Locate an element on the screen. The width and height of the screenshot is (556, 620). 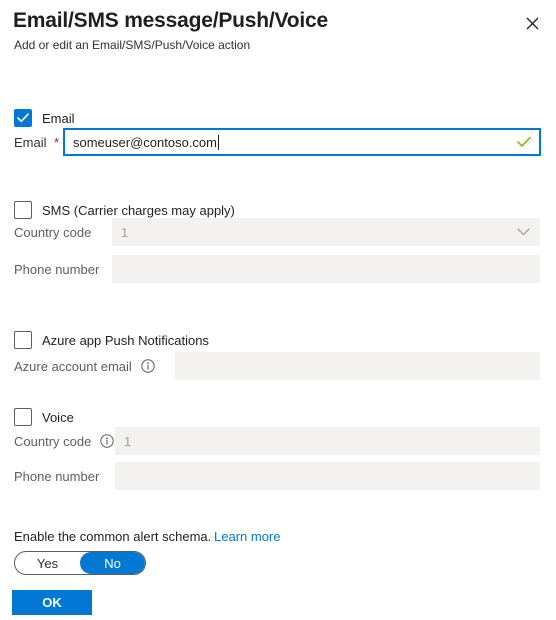
email-checkbox is located at coordinates (23, 118).